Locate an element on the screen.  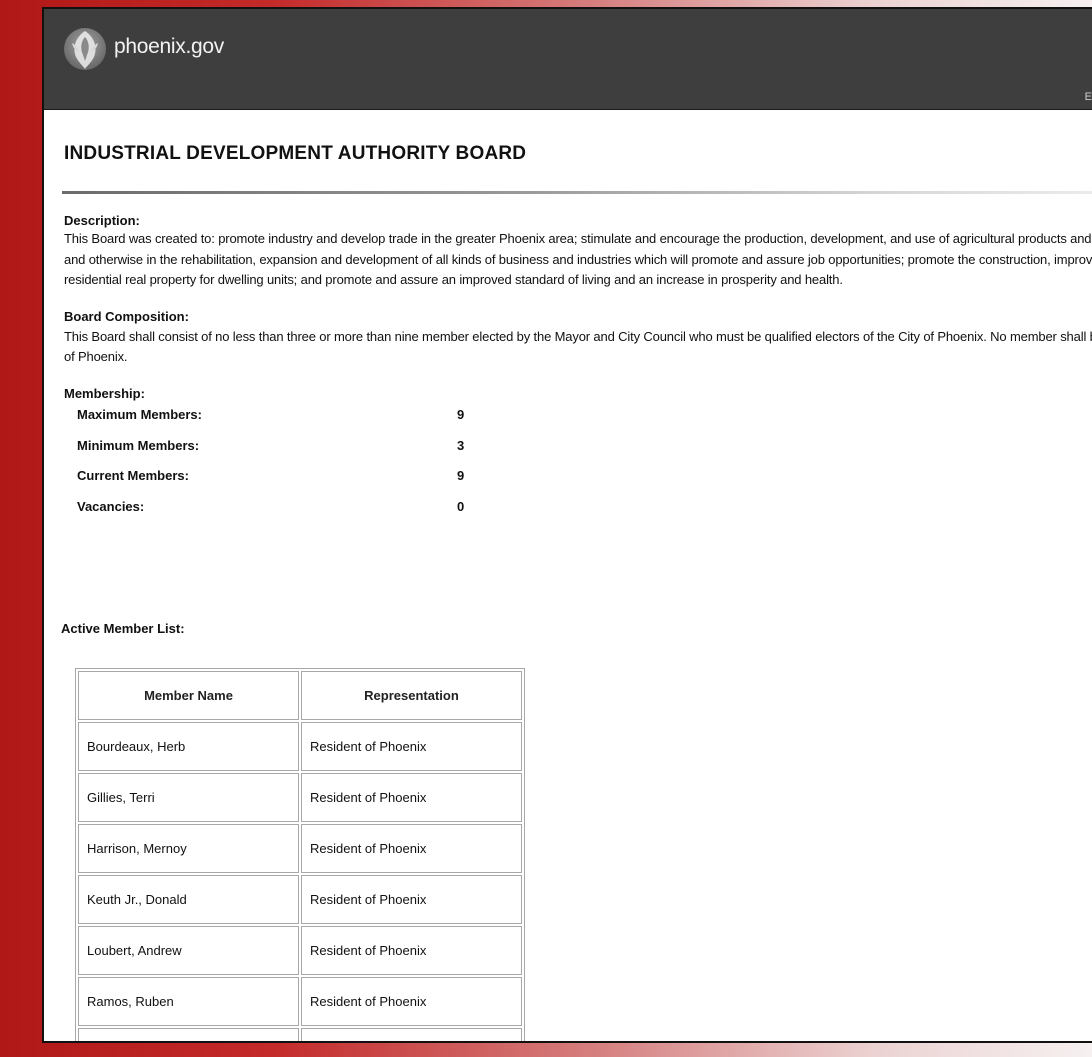
table-row is located at coordinates (300, 1034).